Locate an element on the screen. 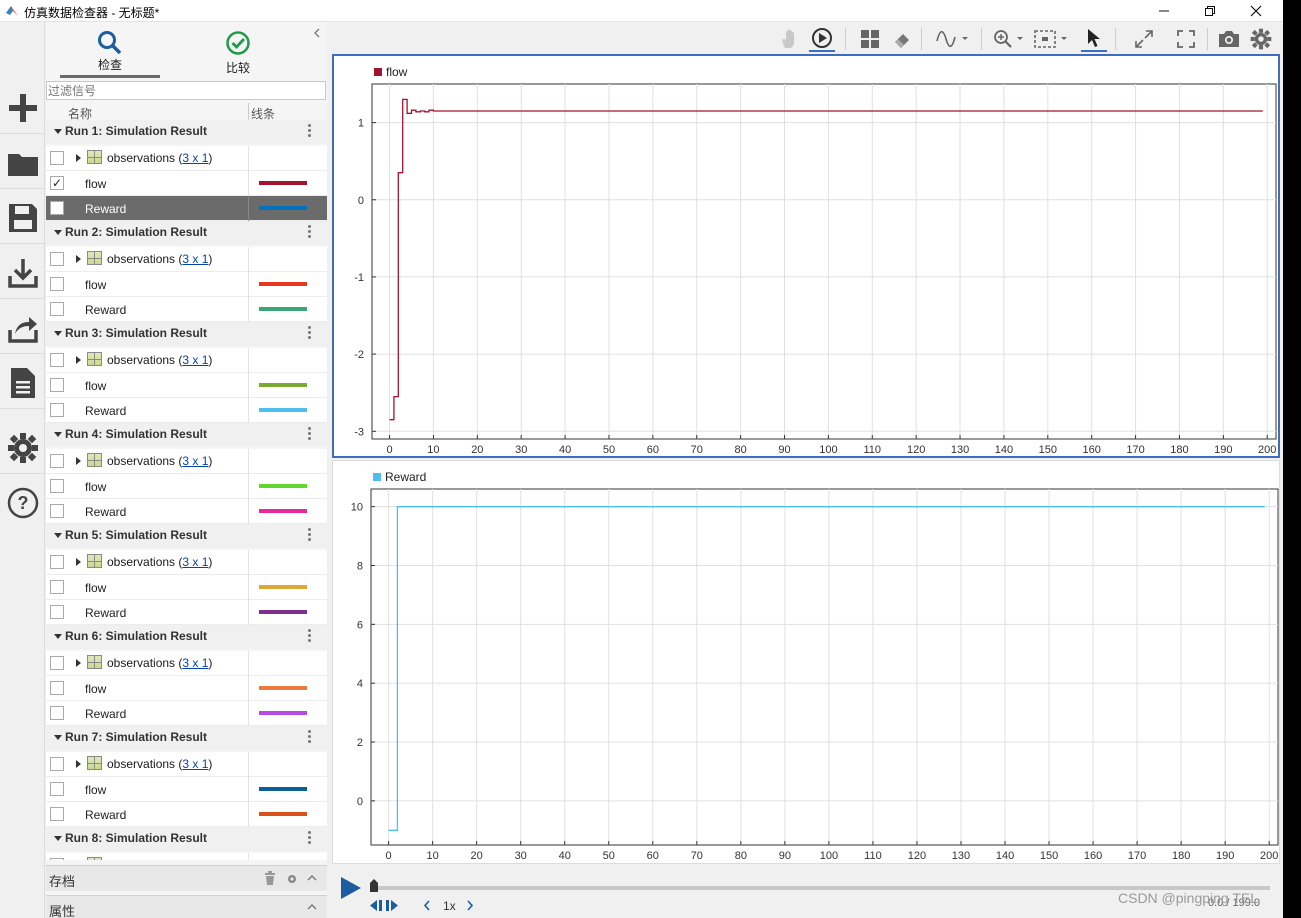 The image size is (1301, 918). step-back-button is located at coordinates (376, 905).